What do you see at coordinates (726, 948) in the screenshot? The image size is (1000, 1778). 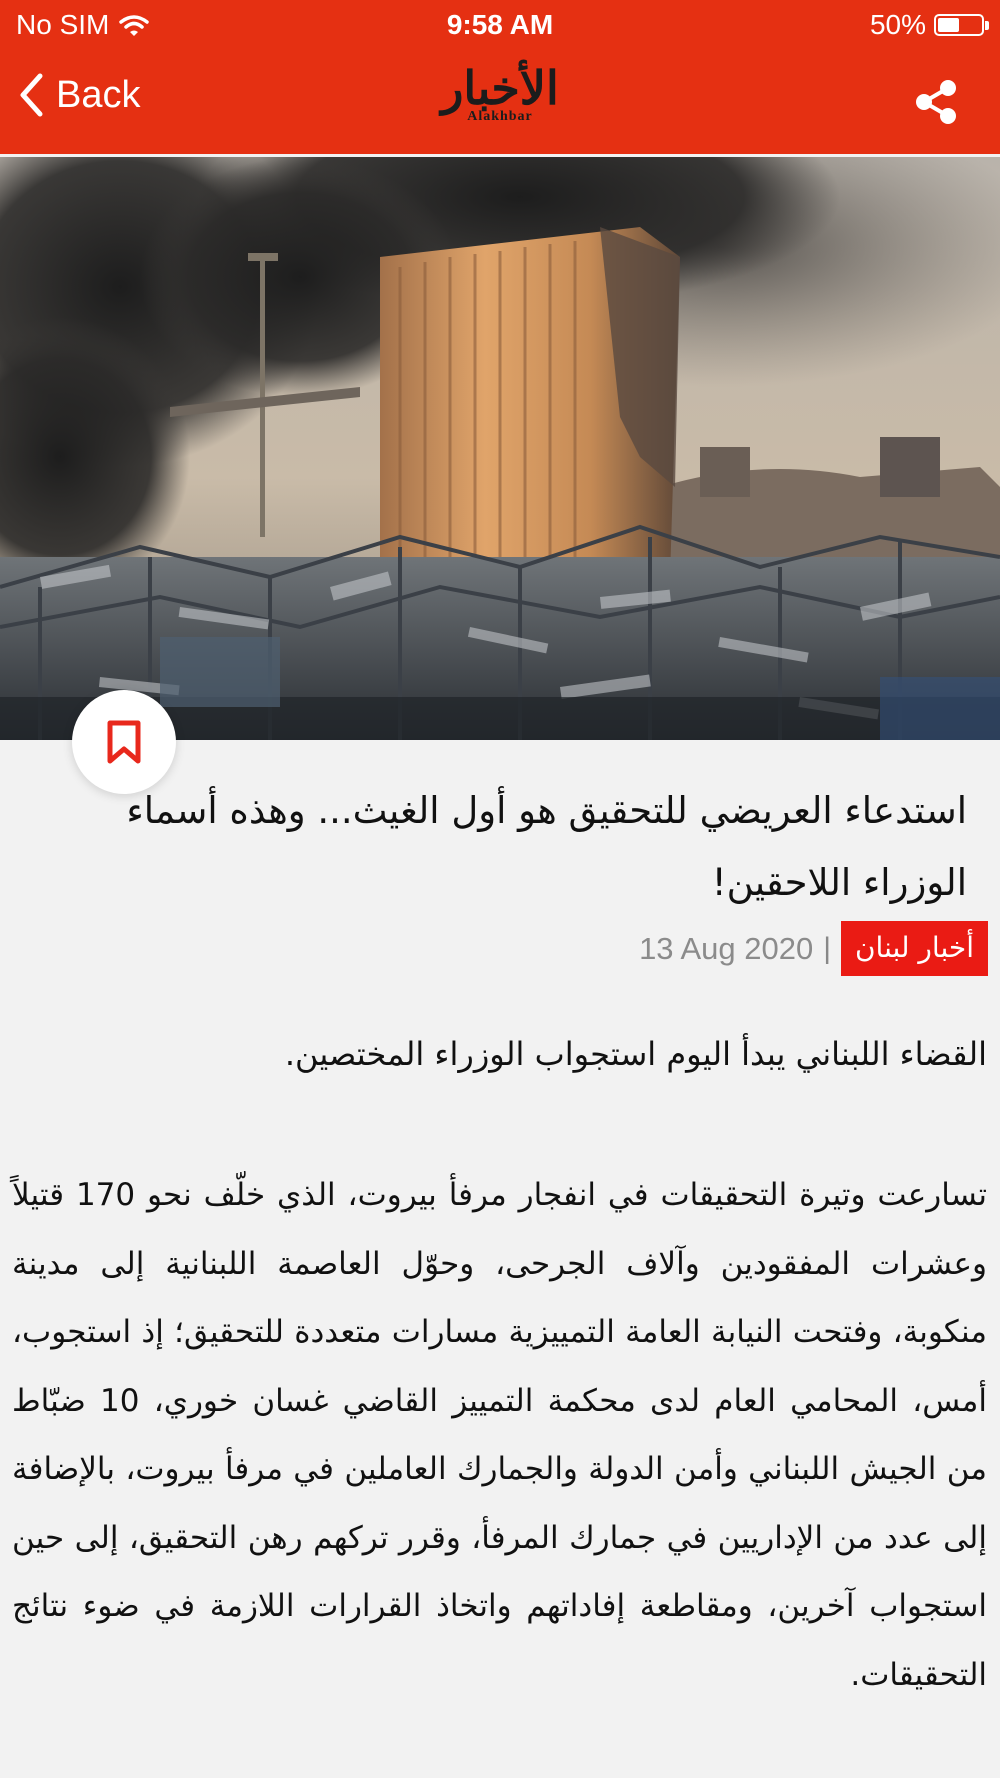 I see `article-date: 13 Aug 2020` at bounding box center [726, 948].